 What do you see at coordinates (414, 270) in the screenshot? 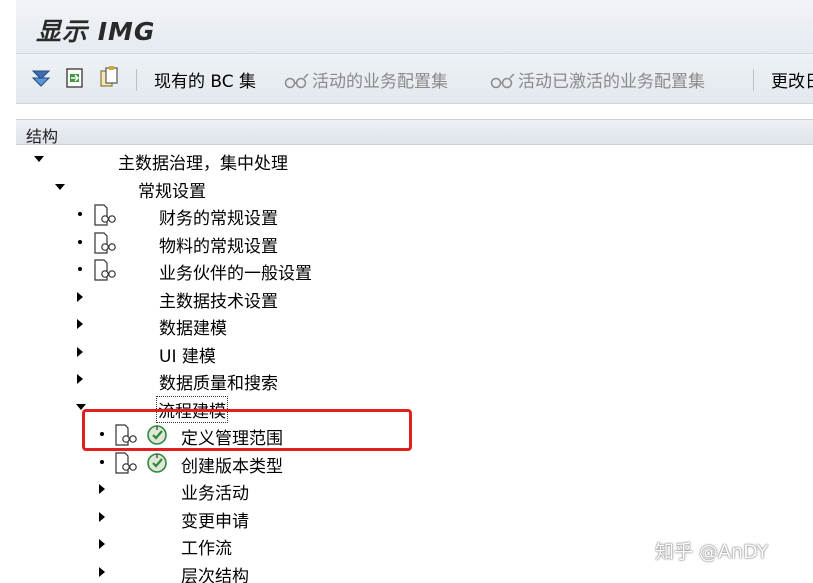
I see `tree-node-partner-settings: 业务伙伴的一般设置` at bounding box center [414, 270].